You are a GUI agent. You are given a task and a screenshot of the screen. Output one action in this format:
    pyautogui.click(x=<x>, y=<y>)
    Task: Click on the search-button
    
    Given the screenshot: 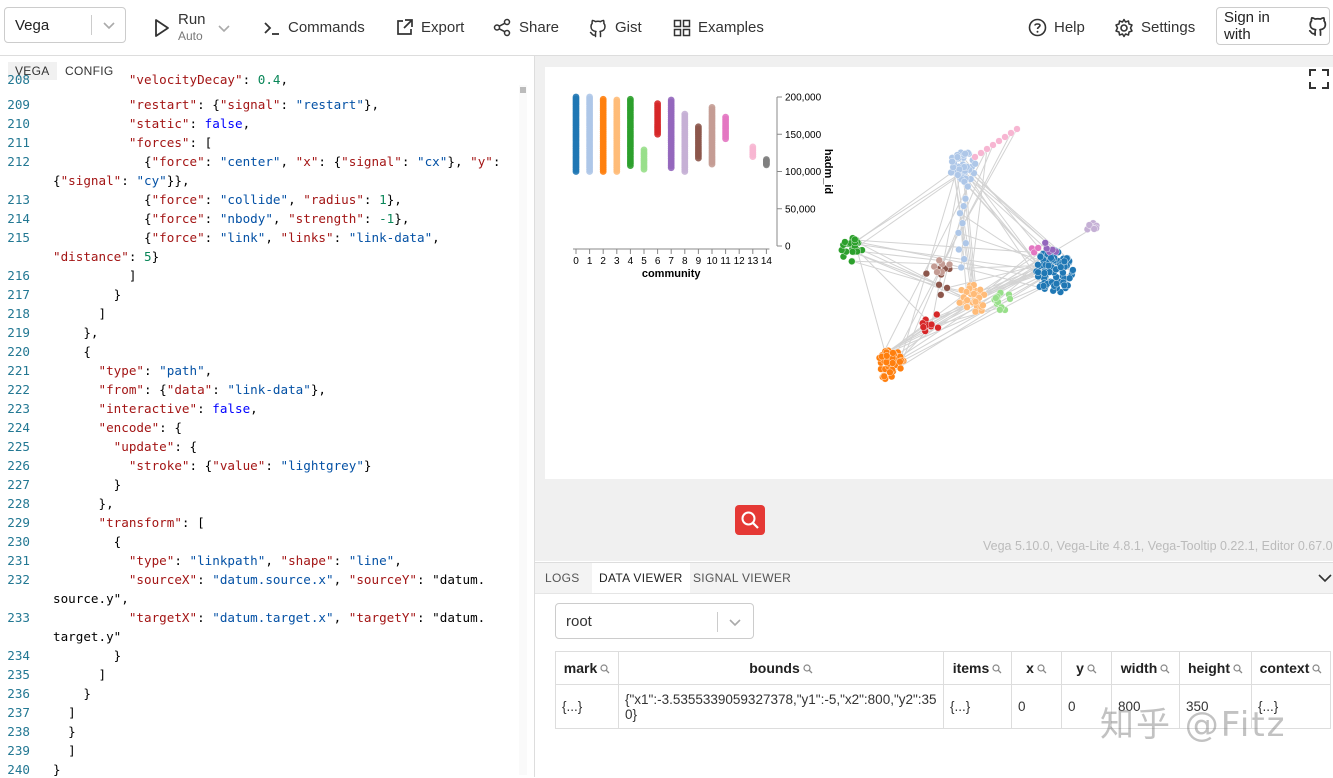 What is the action you would take?
    pyautogui.click(x=750, y=520)
    